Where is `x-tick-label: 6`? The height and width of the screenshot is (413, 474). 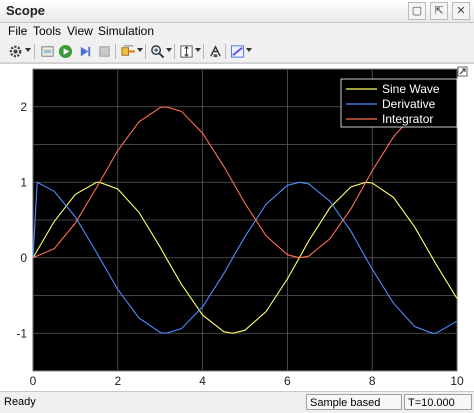 x-tick-label: 6 is located at coordinates (287, 381).